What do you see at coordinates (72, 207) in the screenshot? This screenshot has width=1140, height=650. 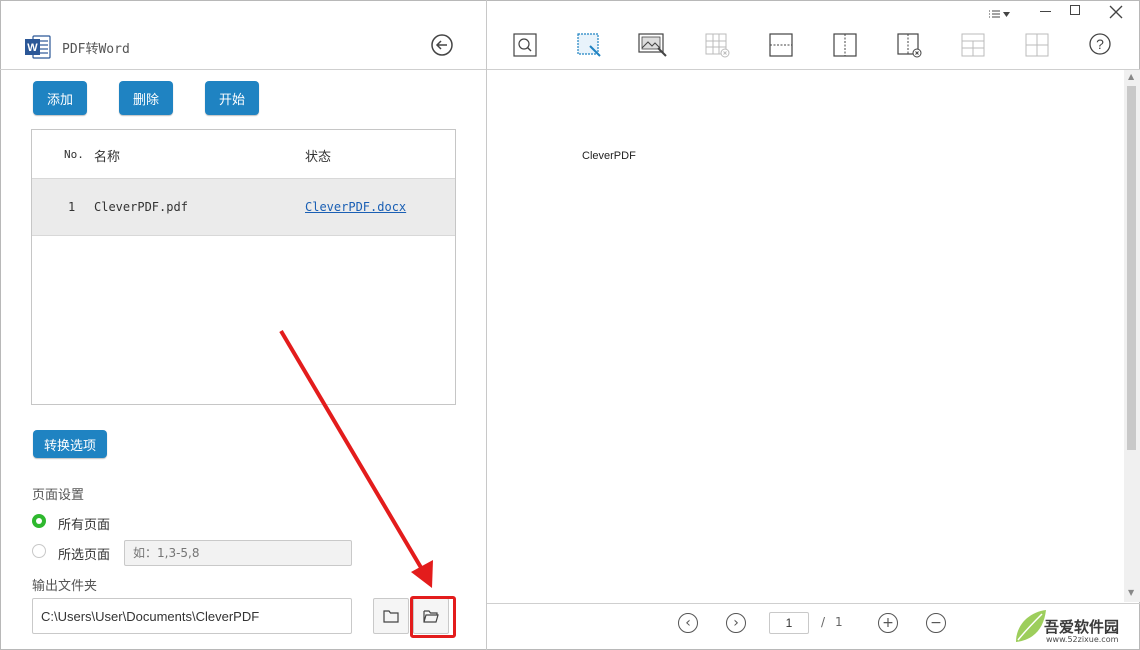 I see `row-number: 1` at bounding box center [72, 207].